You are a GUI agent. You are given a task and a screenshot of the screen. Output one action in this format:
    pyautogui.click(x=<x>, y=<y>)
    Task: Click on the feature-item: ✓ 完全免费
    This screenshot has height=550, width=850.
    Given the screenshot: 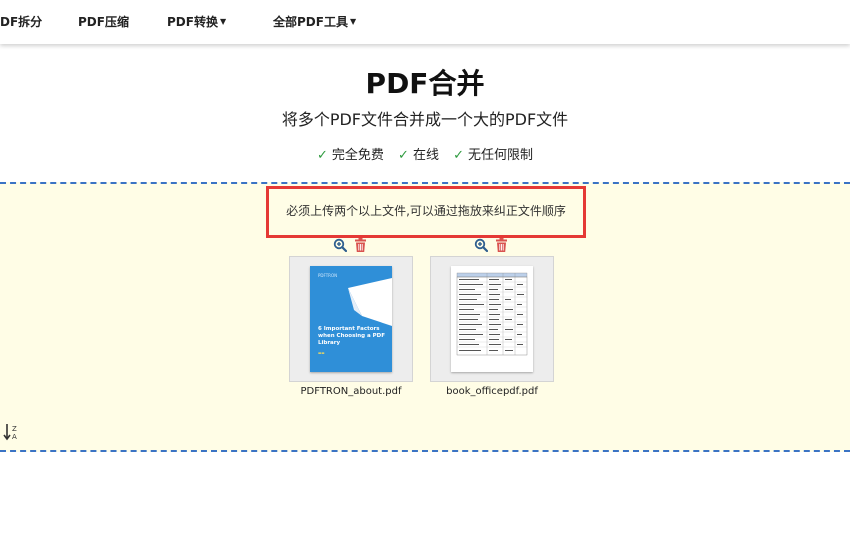 What is the action you would take?
    pyautogui.click(x=350, y=153)
    